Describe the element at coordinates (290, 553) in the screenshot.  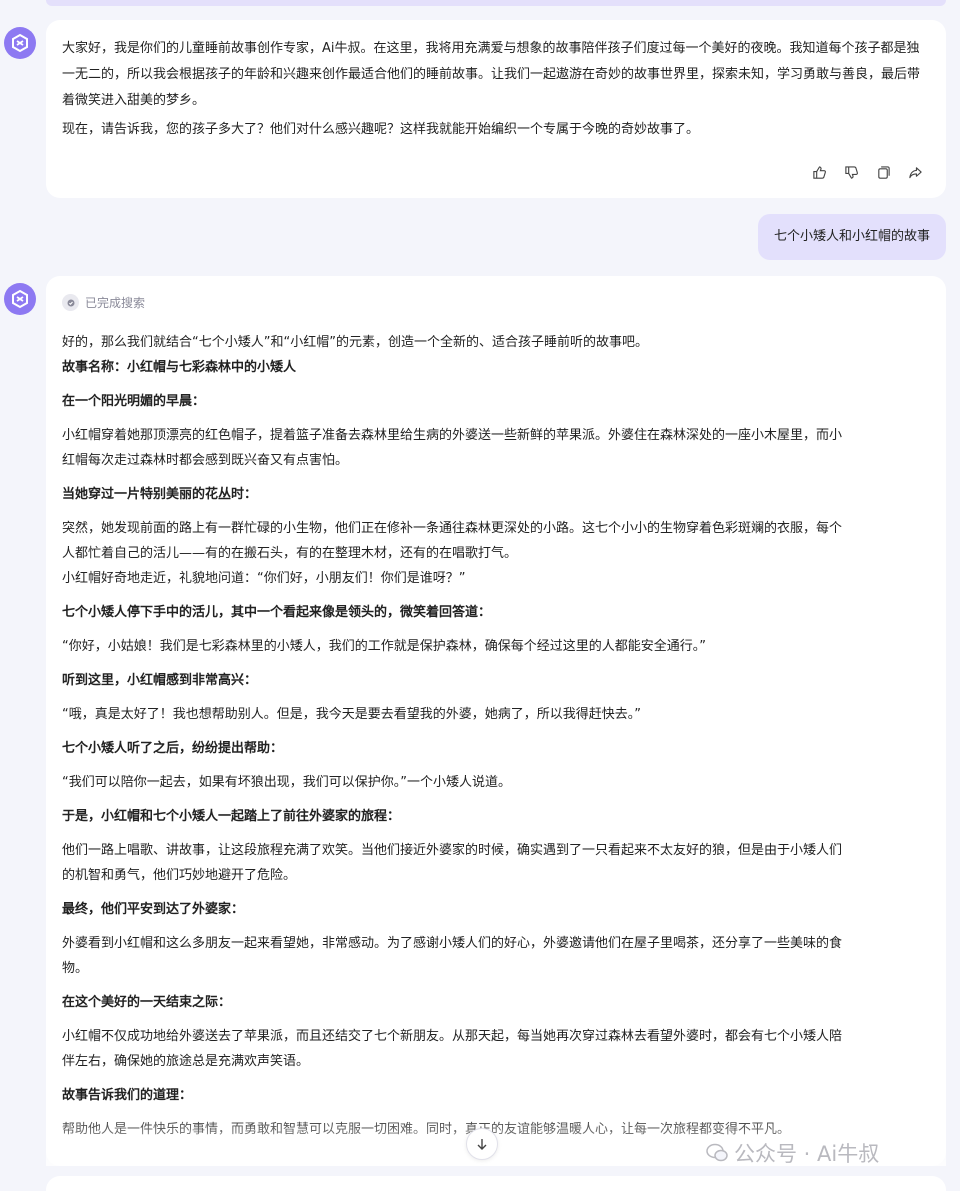
I see `story-text: 人都忙着自己的活儿——有的在搬石头，有的在整理木材，还有的在唱歌打气。` at that location.